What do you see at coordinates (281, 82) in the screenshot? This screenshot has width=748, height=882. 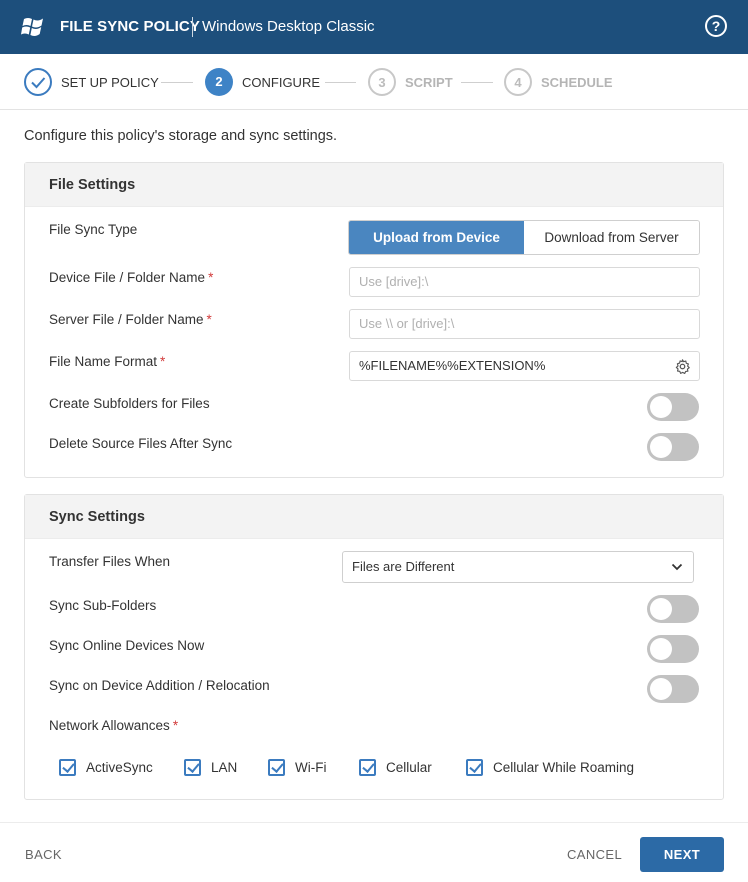 I see `step-2-label: CONFIGURE` at bounding box center [281, 82].